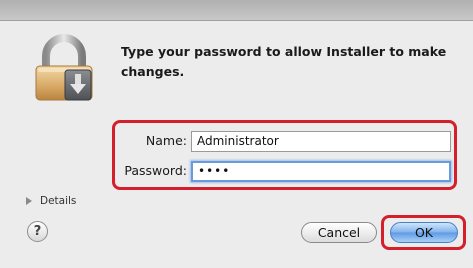 The height and width of the screenshot is (268, 473). I want to click on lock-icon, so click(64, 67).